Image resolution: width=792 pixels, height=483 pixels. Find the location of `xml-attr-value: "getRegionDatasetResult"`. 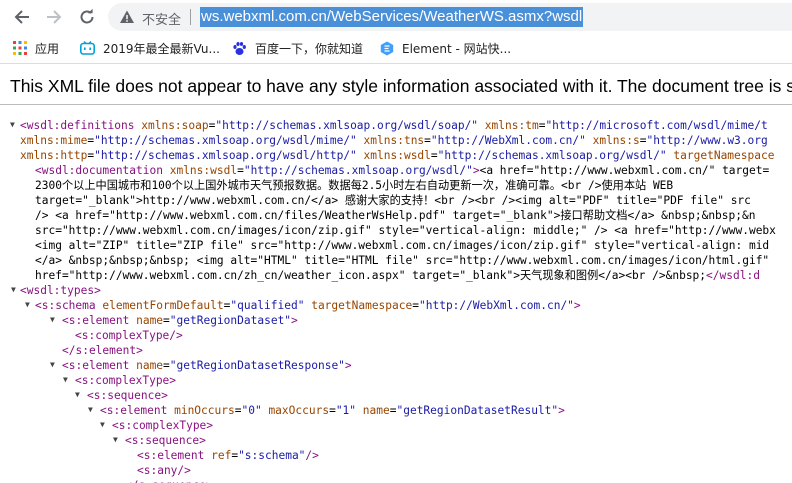

xml-attr-value: "getRegionDatasetResult" is located at coordinates (477, 410).